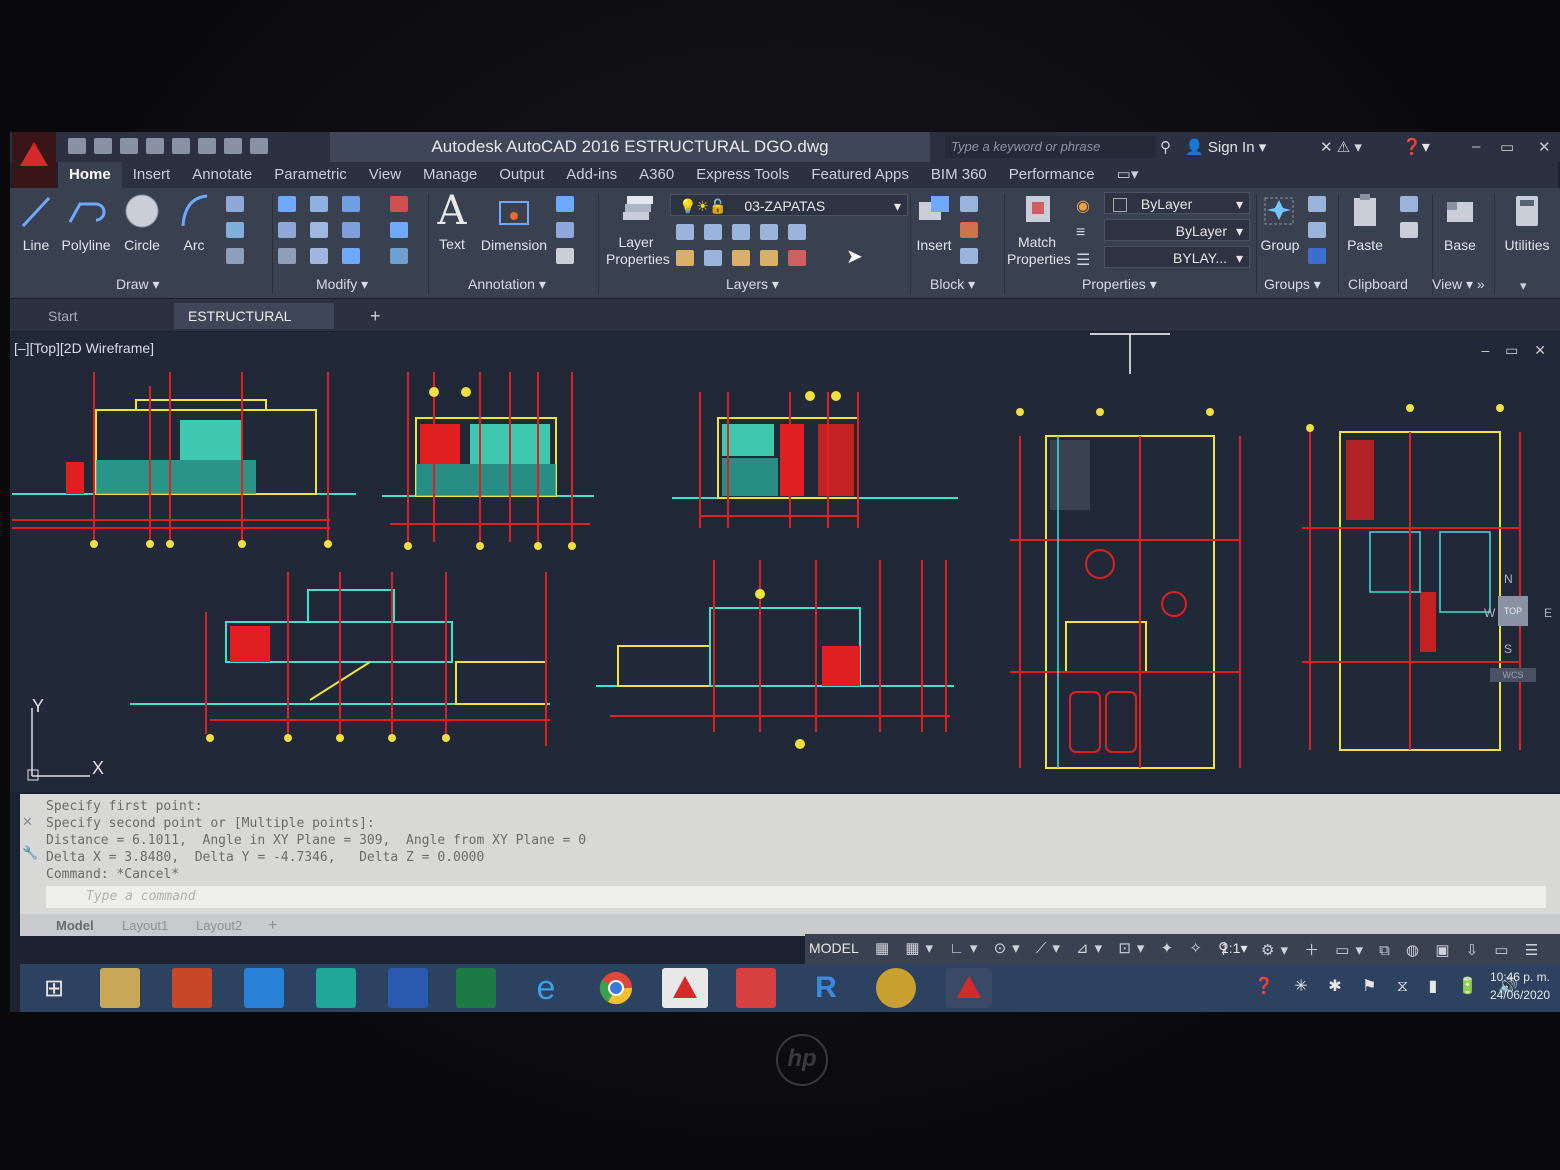 Image resolution: width=1560 pixels, height=1170 pixels. What do you see at coordinates (287, 230) in the screenshot?
I see `copy-icon` at bounding box center [287, 230].